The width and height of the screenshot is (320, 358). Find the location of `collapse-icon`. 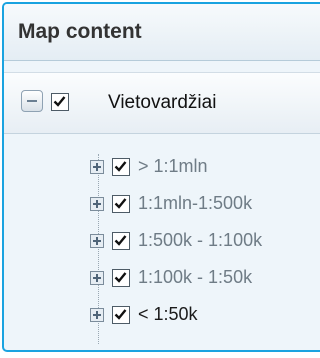

collapse-icon is located at coordinates (32, 101).